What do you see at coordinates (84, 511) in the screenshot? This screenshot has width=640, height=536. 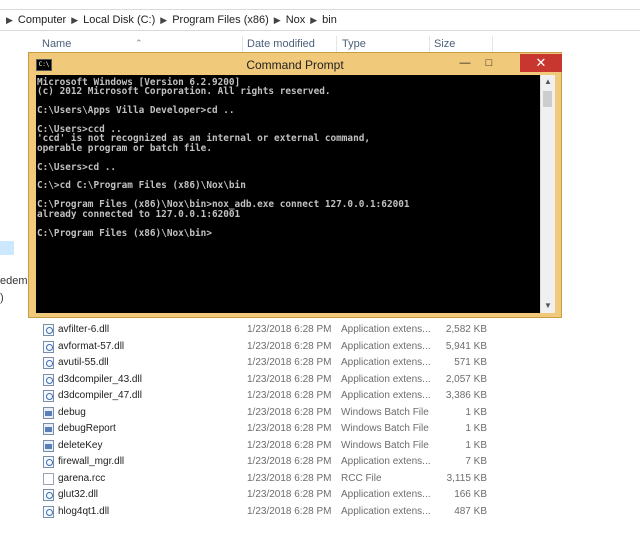 I see `file-name: hlog4qt1.dll` at bounding box center [84, 511].